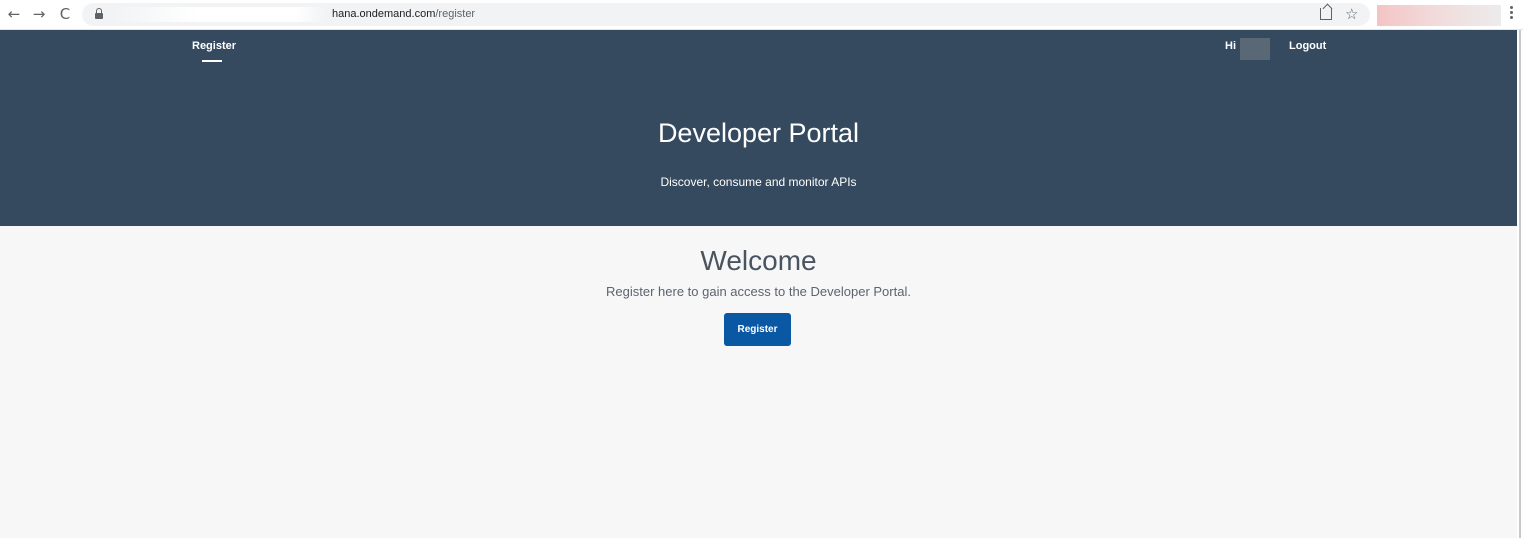  What do you see at coordinates (758, 182) in the screenshot?
I see `portal-subtitle: Discover, consume and monitor APIs` at bounding box center [758, 182].